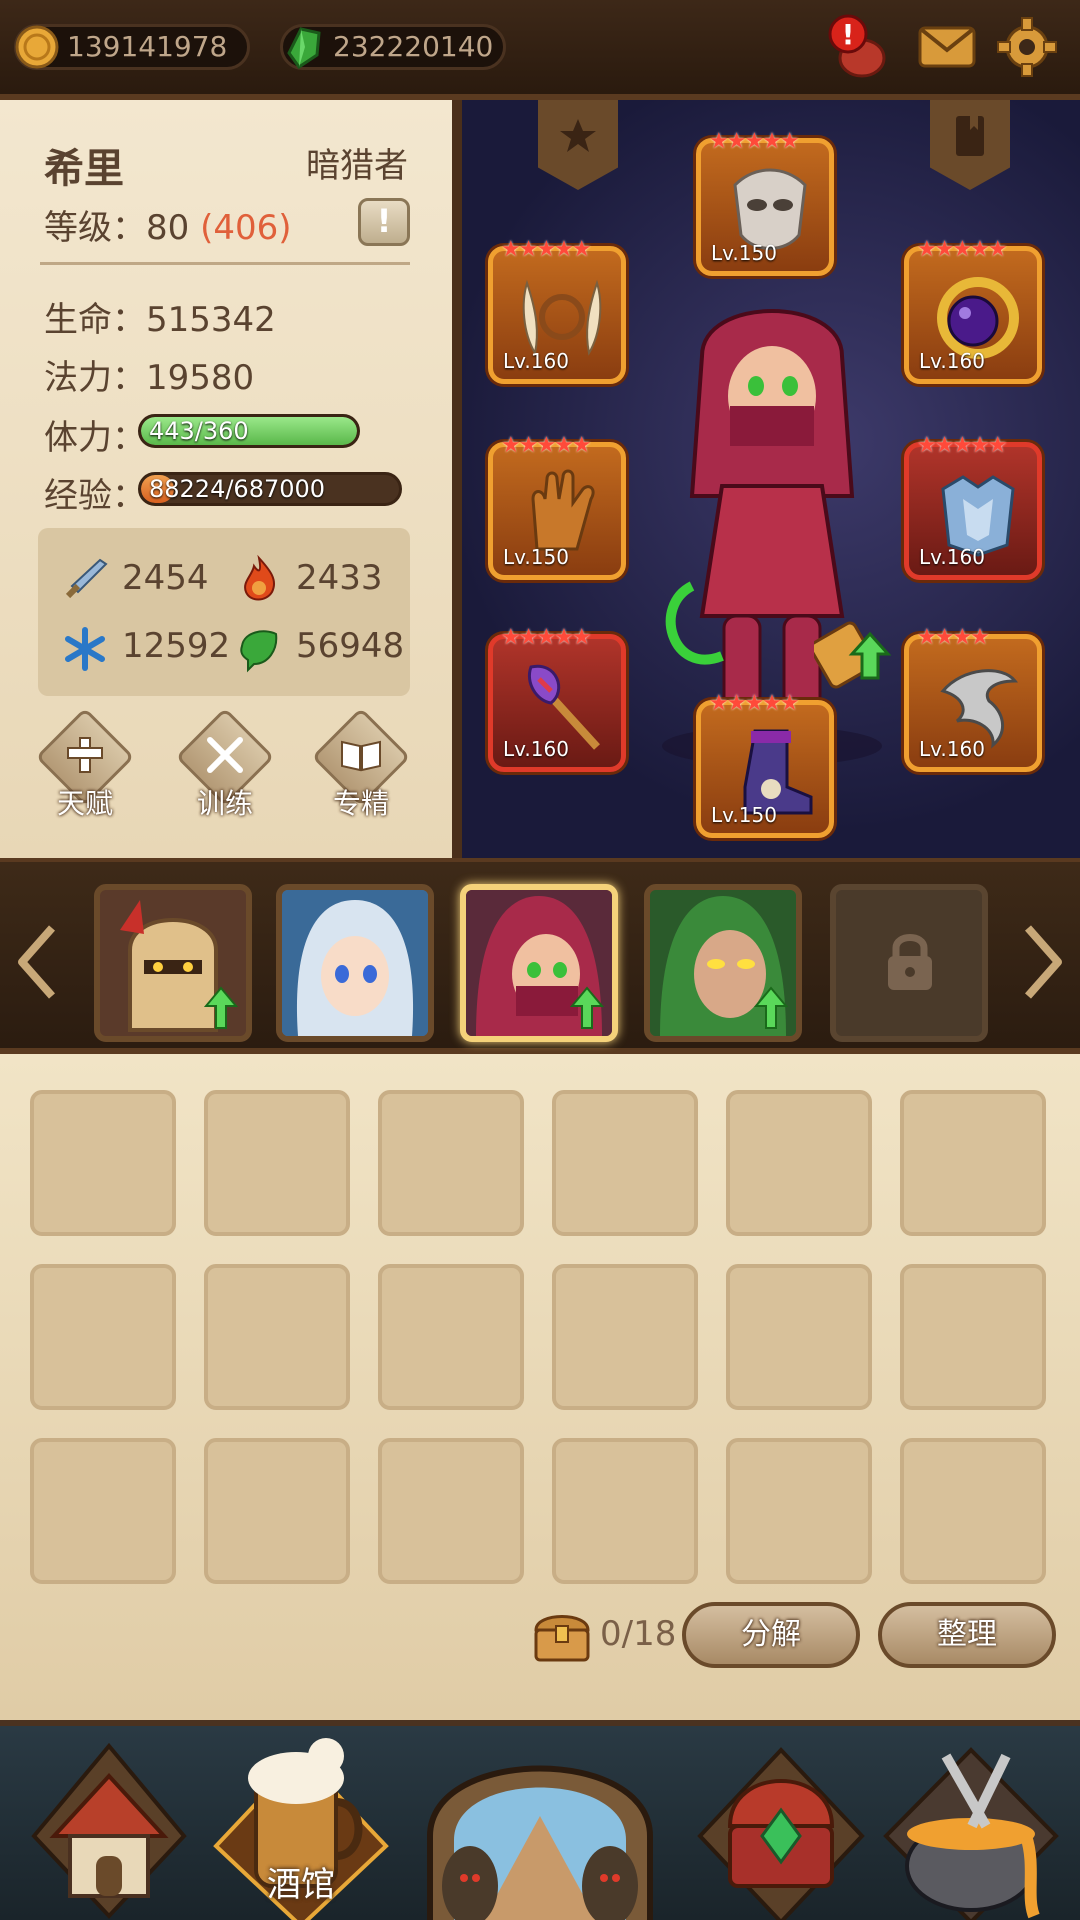 This screenshot has height=1920, width=1080. Describe the element at coordinates (546, 445) in the screenshot. I see `gloves-stars: ★★★★★` at that location.